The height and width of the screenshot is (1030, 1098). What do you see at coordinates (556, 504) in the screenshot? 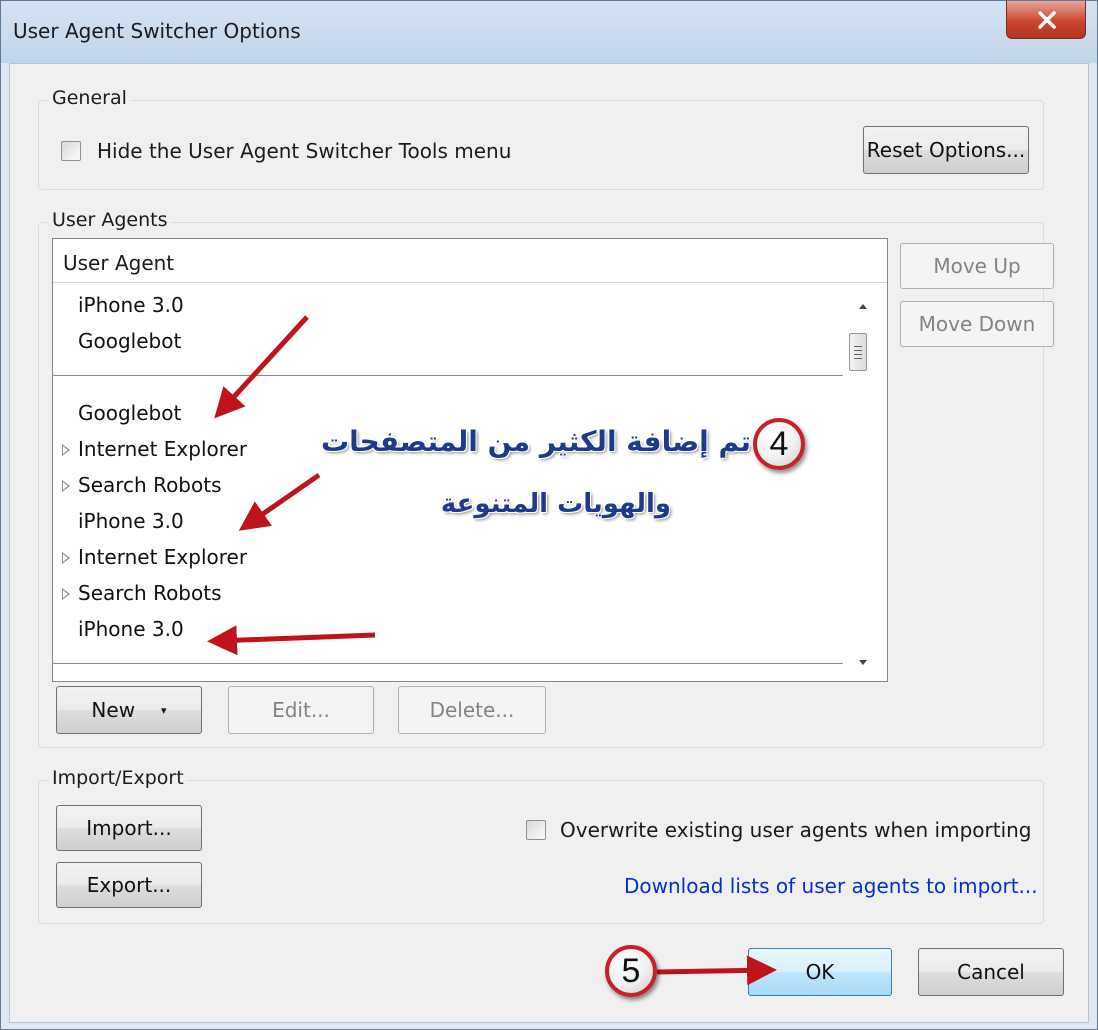
I see `step-4-text-line2: والهويات المتنوعة` at bounding box center [556, 504].